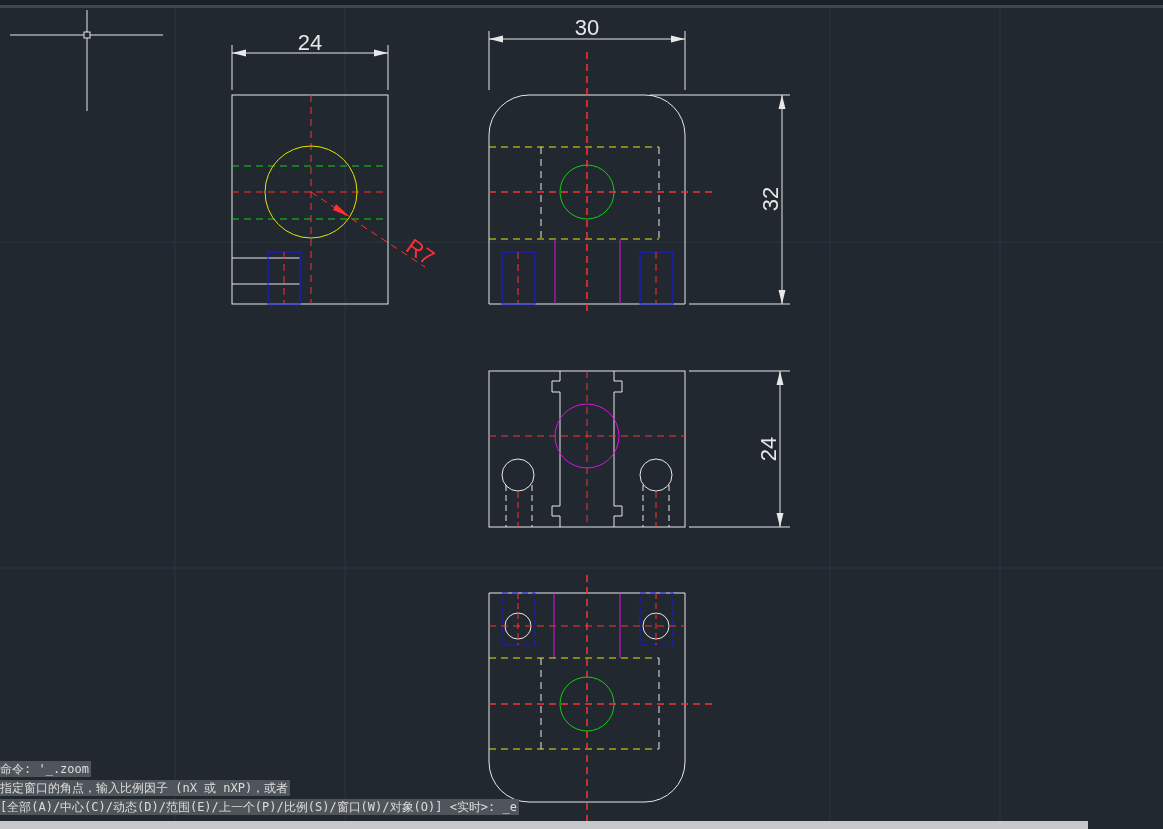 The width and height of the screenshot is (1163, 829). What do you see at coordinates (86, 60) in the screenshot?
I see `crosshair-cursor-icon` at bounding box center [86, 60].